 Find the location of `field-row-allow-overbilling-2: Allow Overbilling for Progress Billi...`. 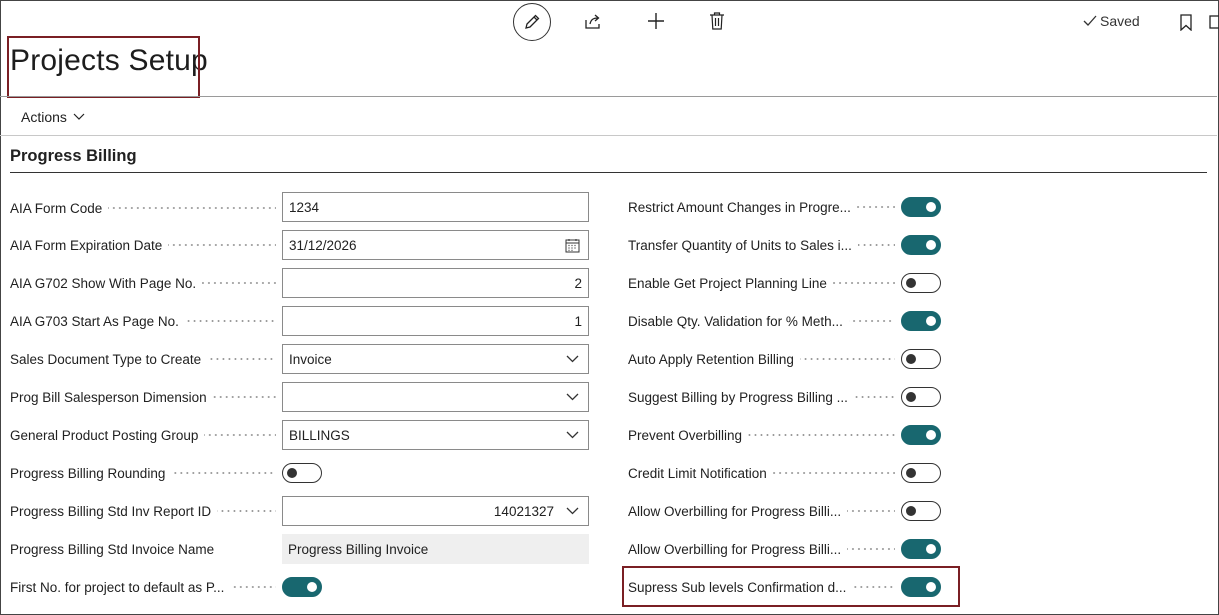

field-row-allow-overbilling-2: Allow Overbilling for Progress Billi... is located at coordinates (764, 549).